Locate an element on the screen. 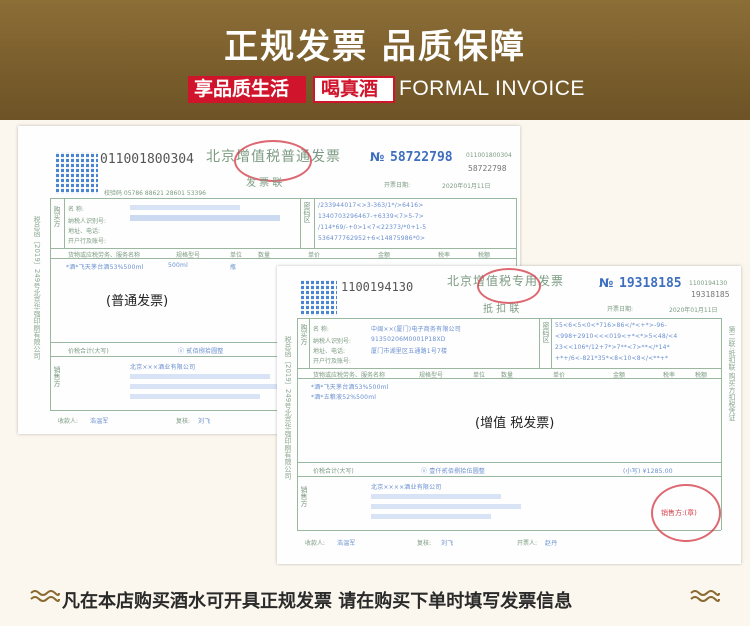  issuer-name: 赵丹 is located at coordinates (551, 543).